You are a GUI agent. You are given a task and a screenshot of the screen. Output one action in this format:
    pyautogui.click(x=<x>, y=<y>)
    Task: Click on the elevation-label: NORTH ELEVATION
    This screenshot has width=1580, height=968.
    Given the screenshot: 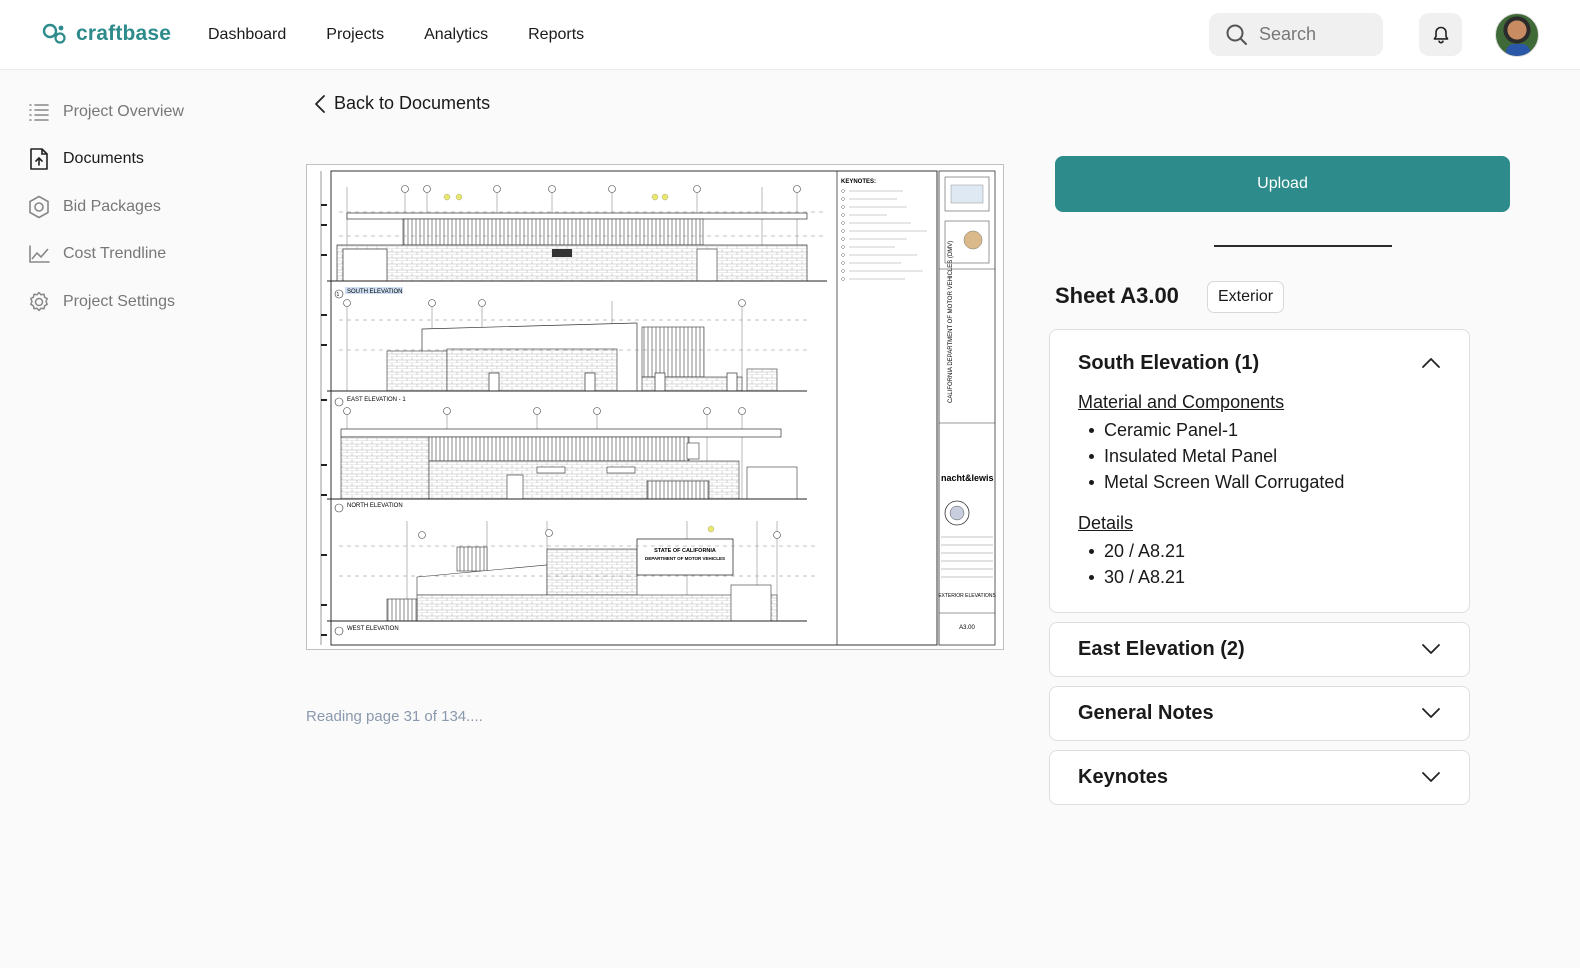 What is the action you would take?
    pyautogui.click(x=375, y=506)
    